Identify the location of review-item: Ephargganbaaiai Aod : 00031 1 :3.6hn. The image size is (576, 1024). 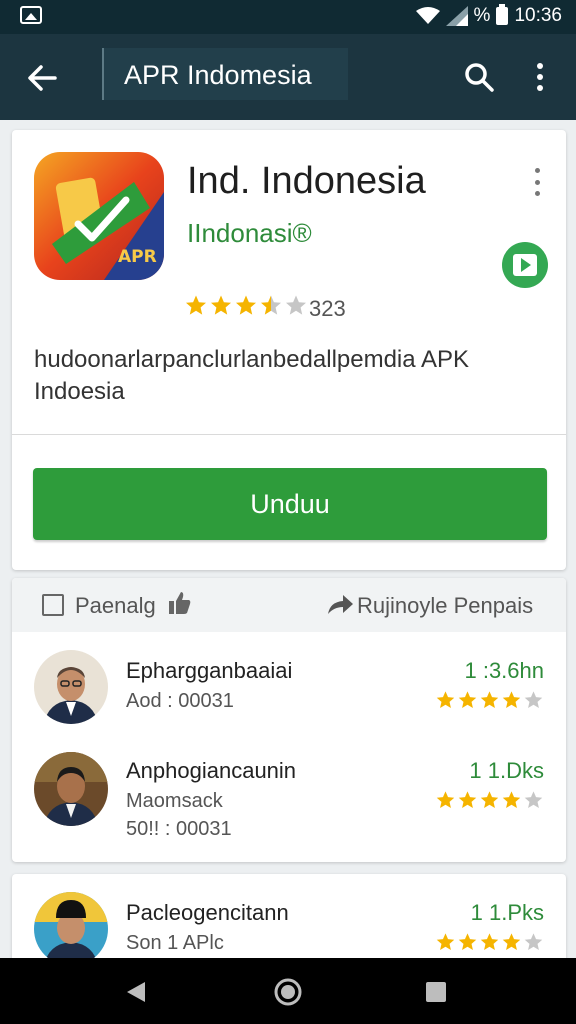
(289, 696).